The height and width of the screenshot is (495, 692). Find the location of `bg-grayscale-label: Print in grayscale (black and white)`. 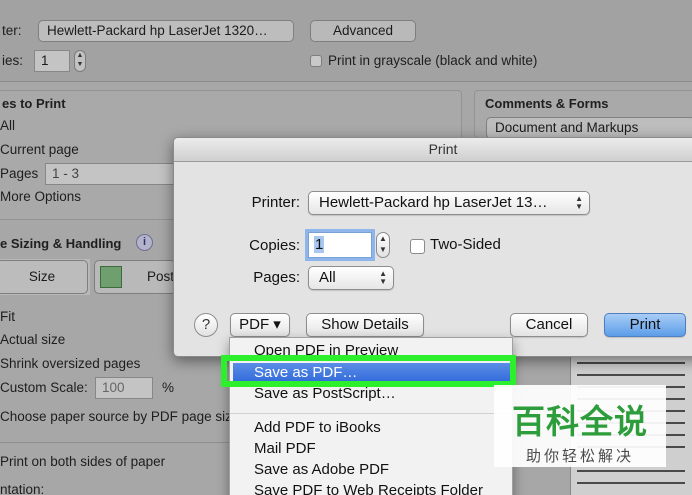

bg-grayscale-label: Print in grayscale (black and white) is located at coordinates (433, 60).